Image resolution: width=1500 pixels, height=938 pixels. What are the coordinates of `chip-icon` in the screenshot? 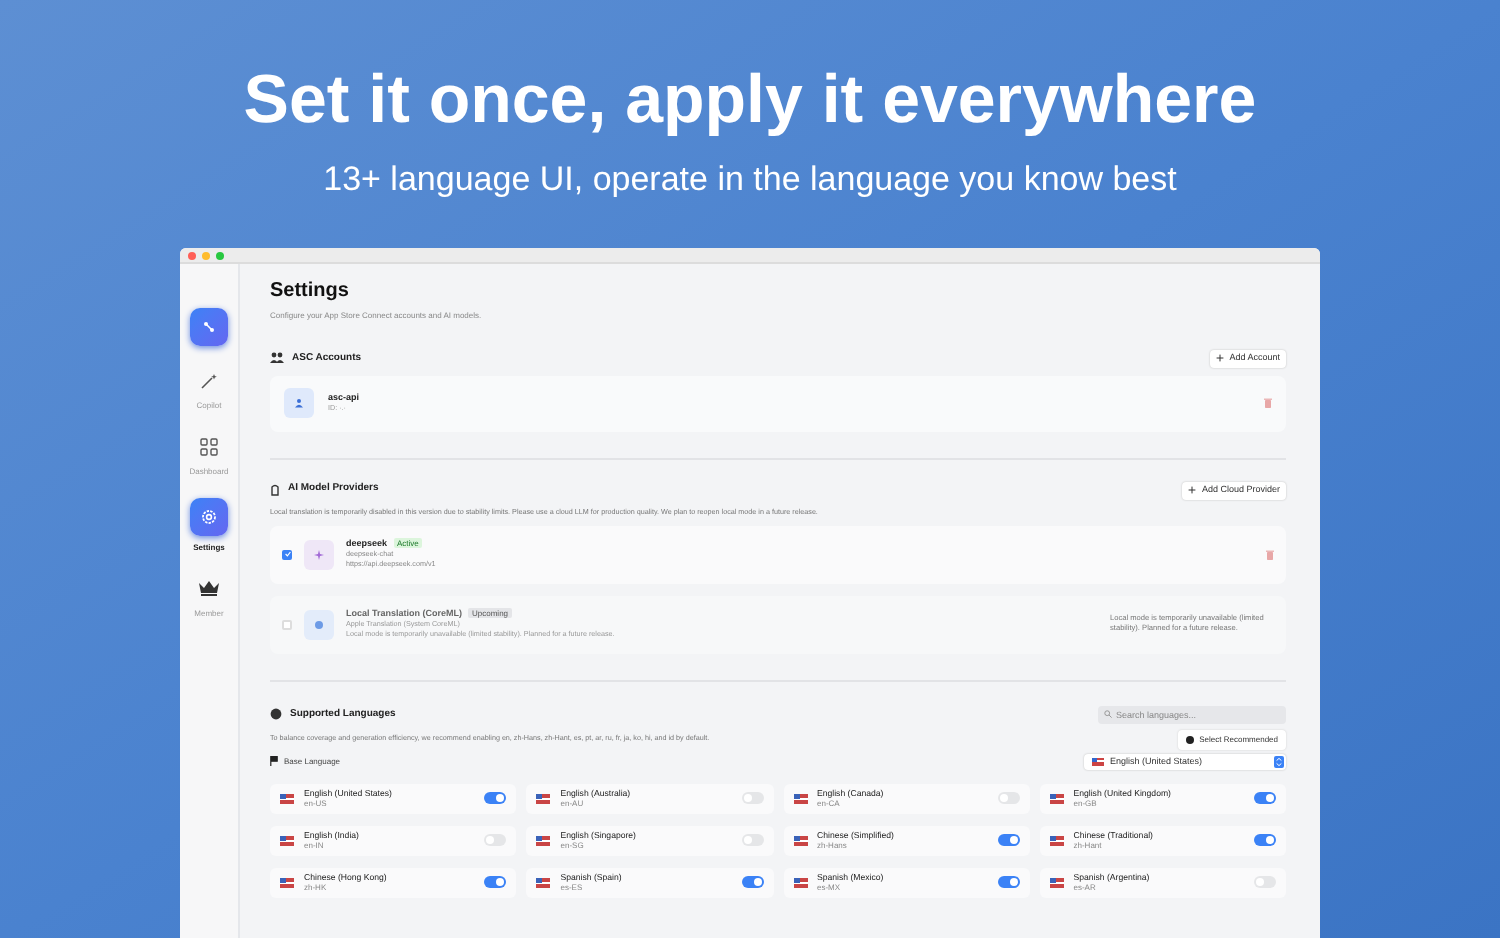 It's located at (319, 624).